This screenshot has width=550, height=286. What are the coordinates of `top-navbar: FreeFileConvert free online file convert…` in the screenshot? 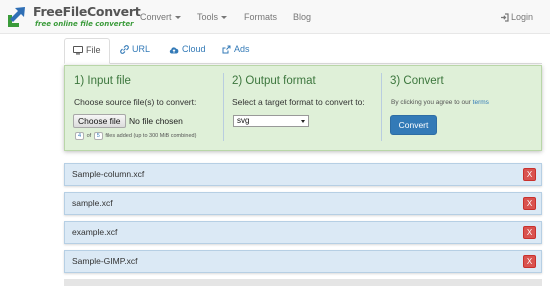 It's located at (275, 17).